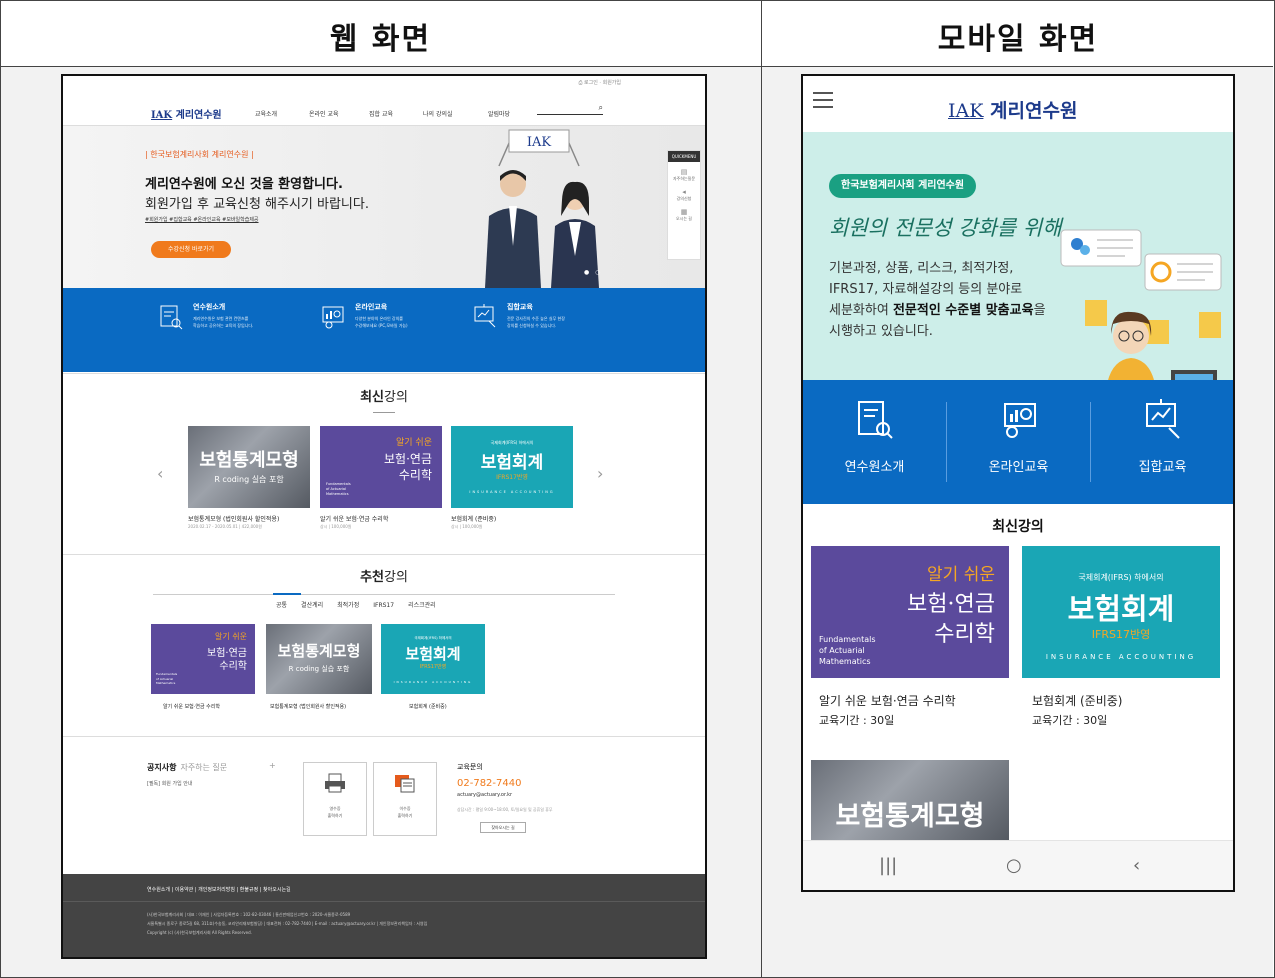  What do you see at coordinates (485, 316) in the screenshot?
I see `presentation-board-icon` at bounding box center [485, 316].